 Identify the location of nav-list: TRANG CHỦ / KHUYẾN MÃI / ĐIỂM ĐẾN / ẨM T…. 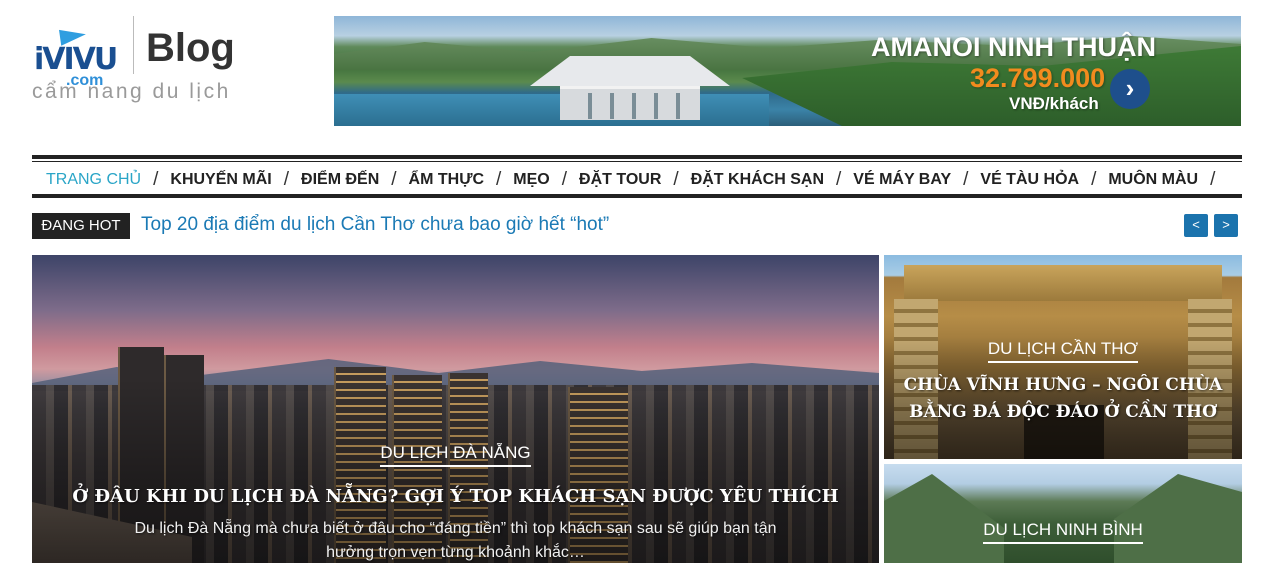
(626, 180).